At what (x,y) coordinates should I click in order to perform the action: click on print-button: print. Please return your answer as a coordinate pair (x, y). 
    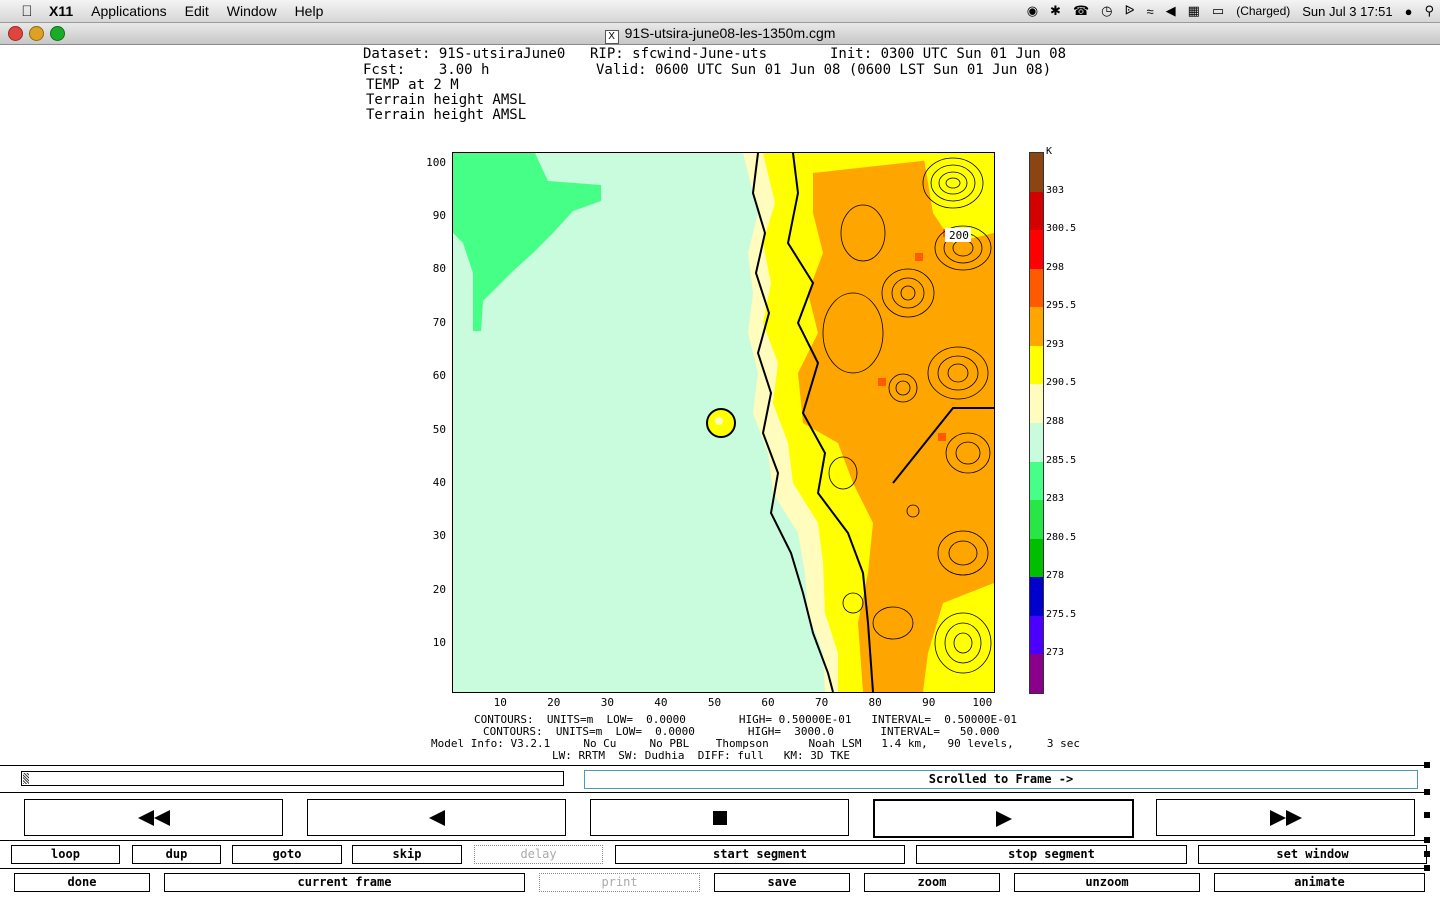
    Looking at the image, I should click on (619, 882).